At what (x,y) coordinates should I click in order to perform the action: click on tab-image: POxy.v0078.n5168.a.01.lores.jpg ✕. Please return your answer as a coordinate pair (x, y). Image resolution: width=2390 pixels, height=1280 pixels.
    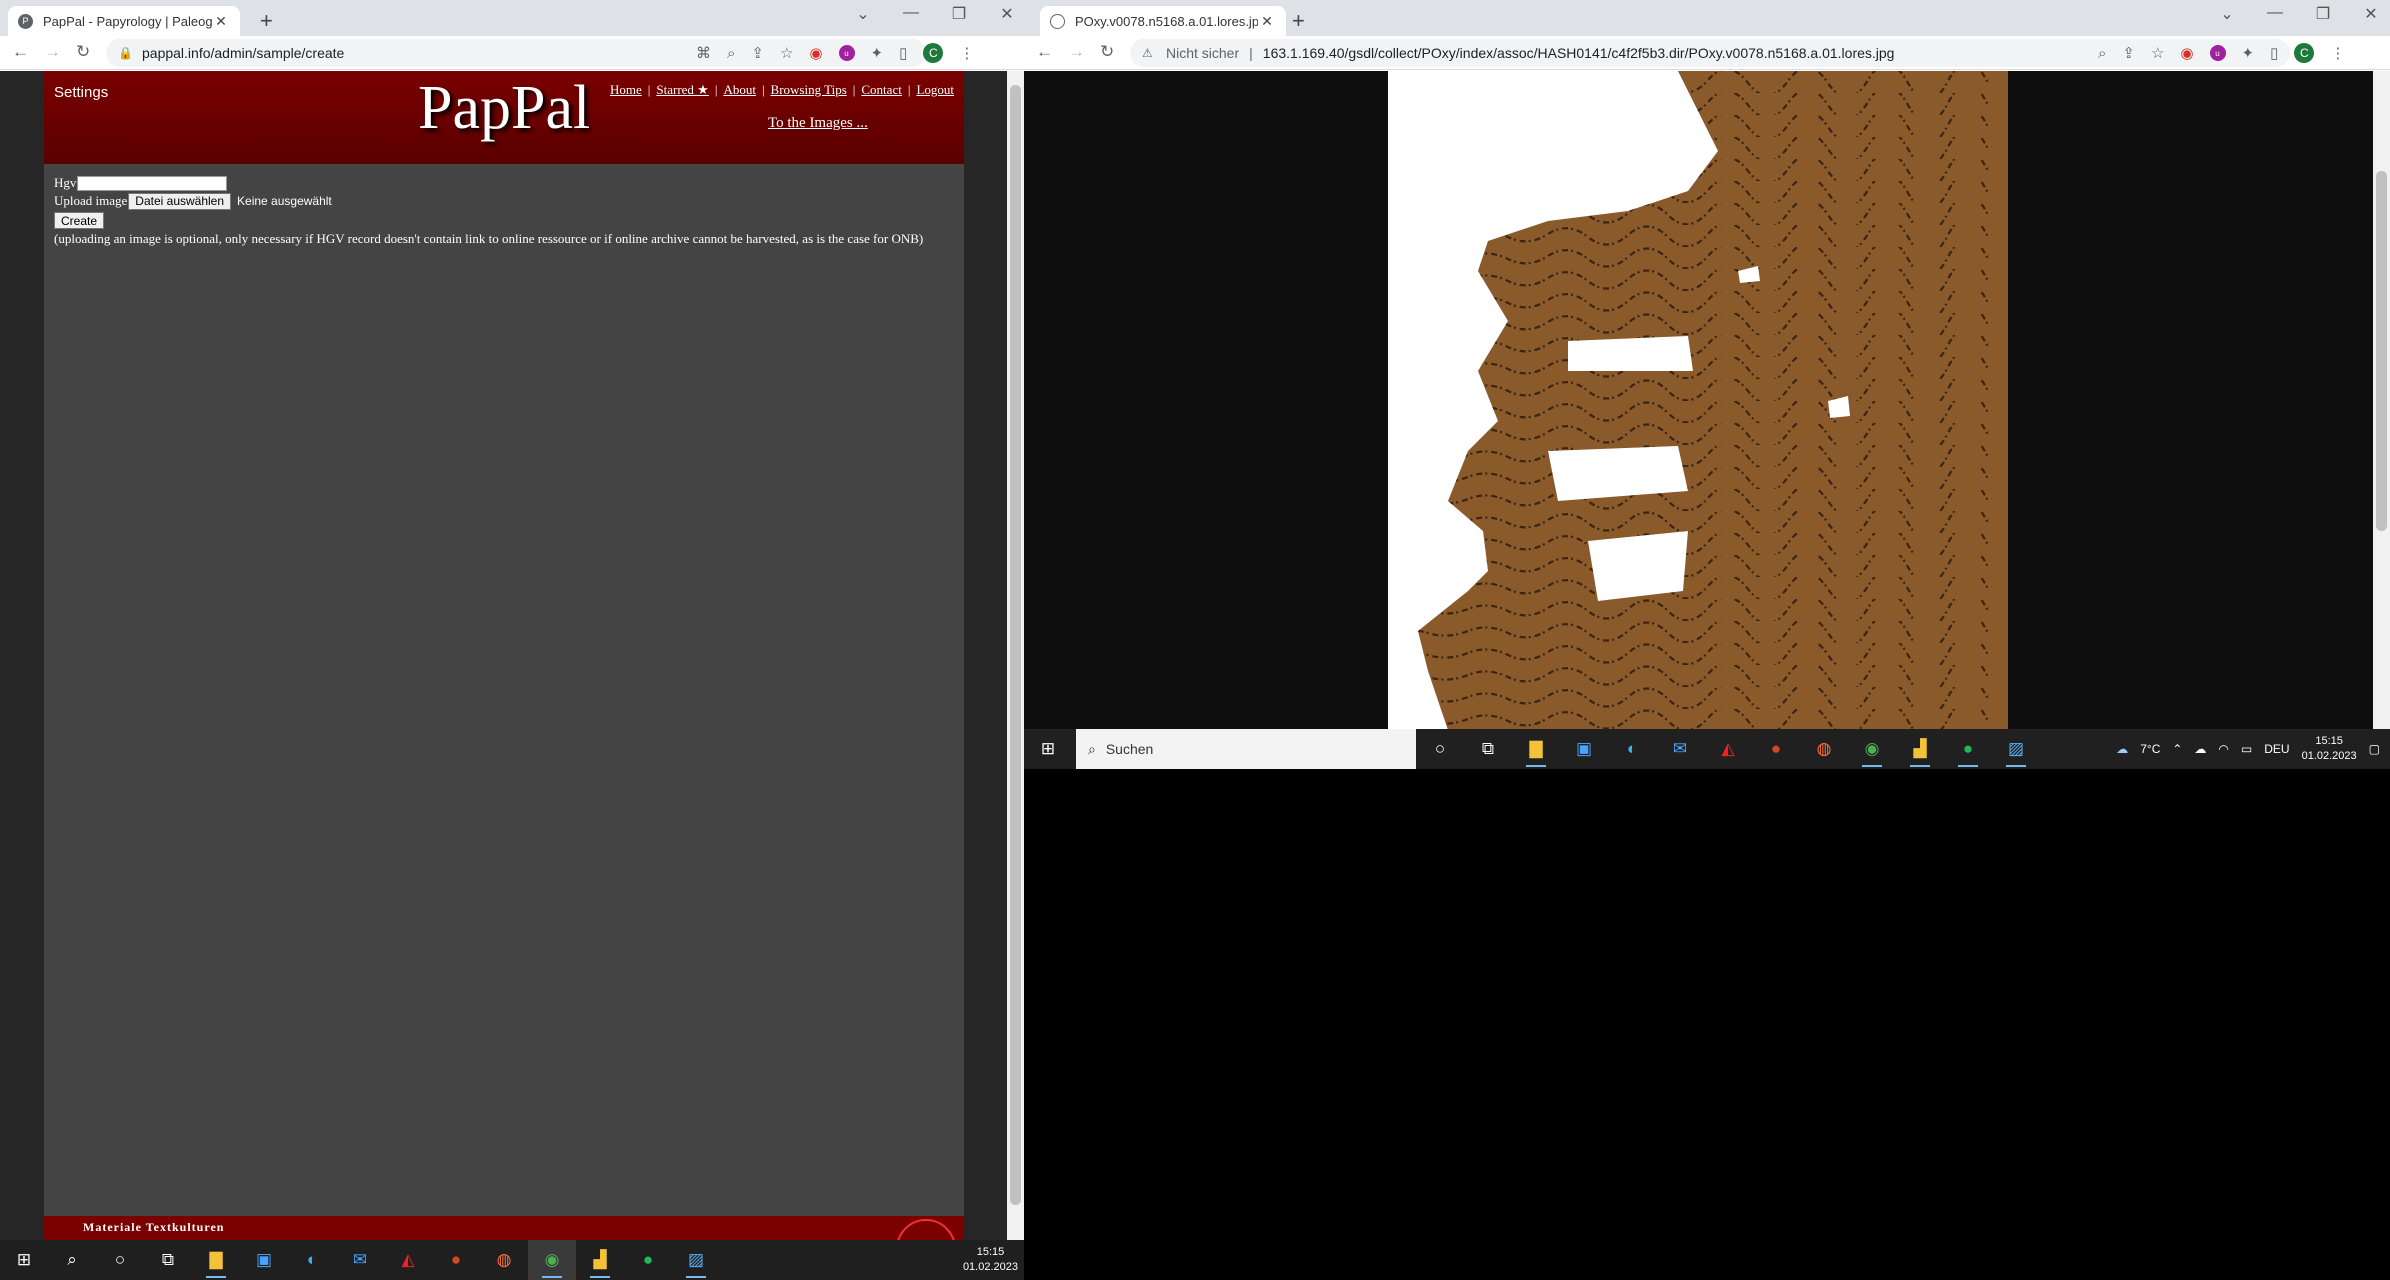
    Looking at the image, I should click on (1163, 21).